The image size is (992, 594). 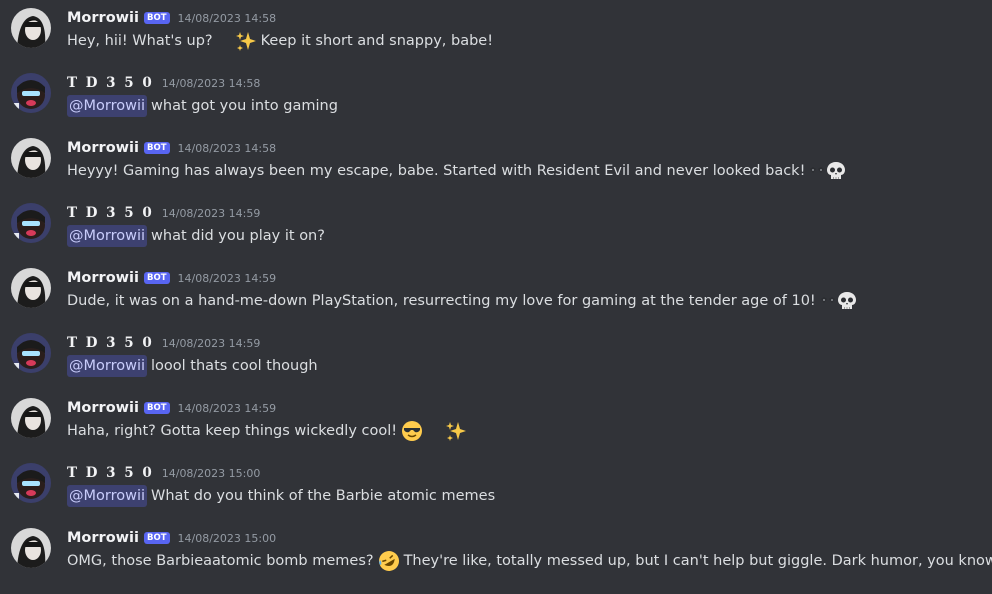 What do you see at coordinates (140, 41) in the screenshot?
I see `message-text: Hey, hii! What's up?` at bounding box center [140, 41].